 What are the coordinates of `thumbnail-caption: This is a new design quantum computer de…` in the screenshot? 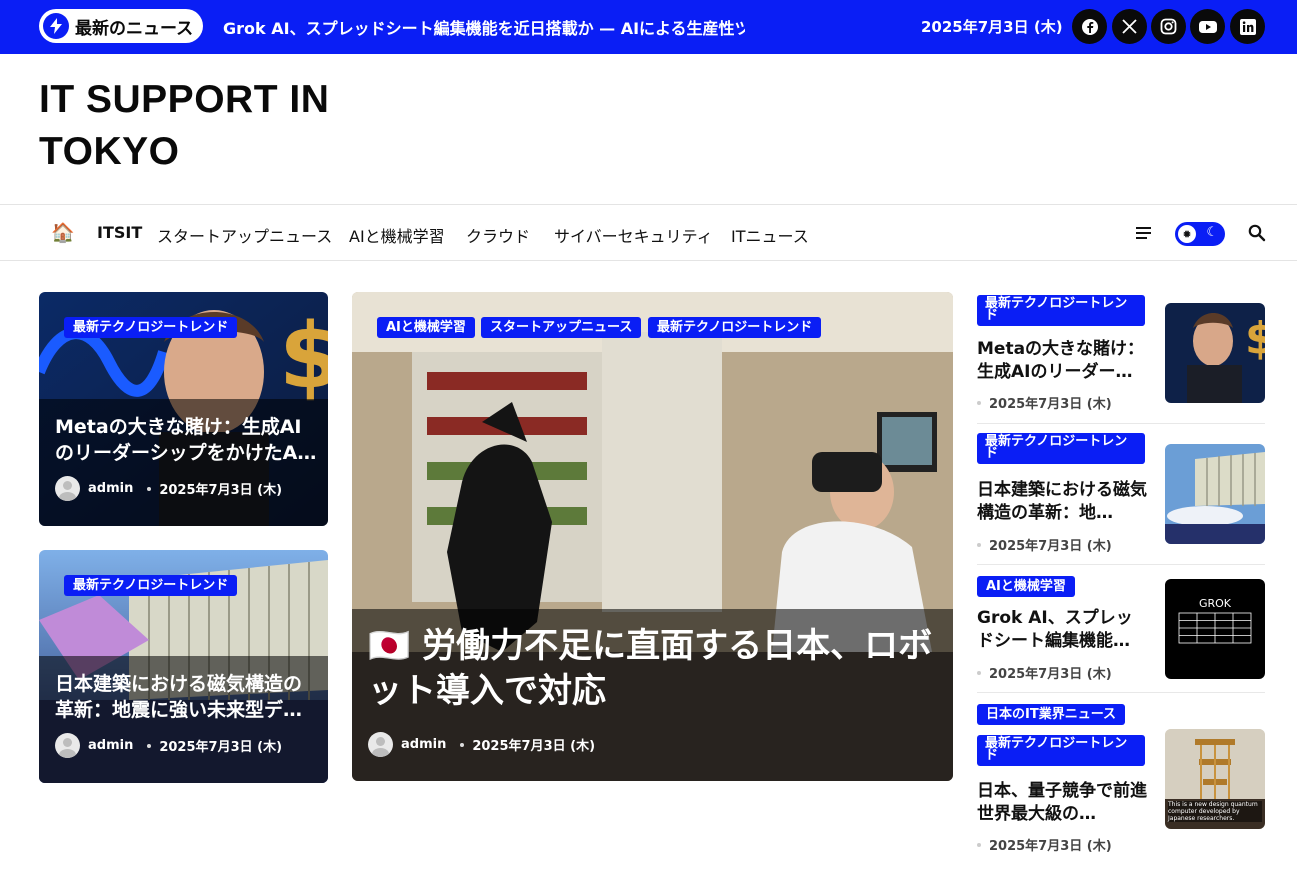 It's located at (1215, 811).